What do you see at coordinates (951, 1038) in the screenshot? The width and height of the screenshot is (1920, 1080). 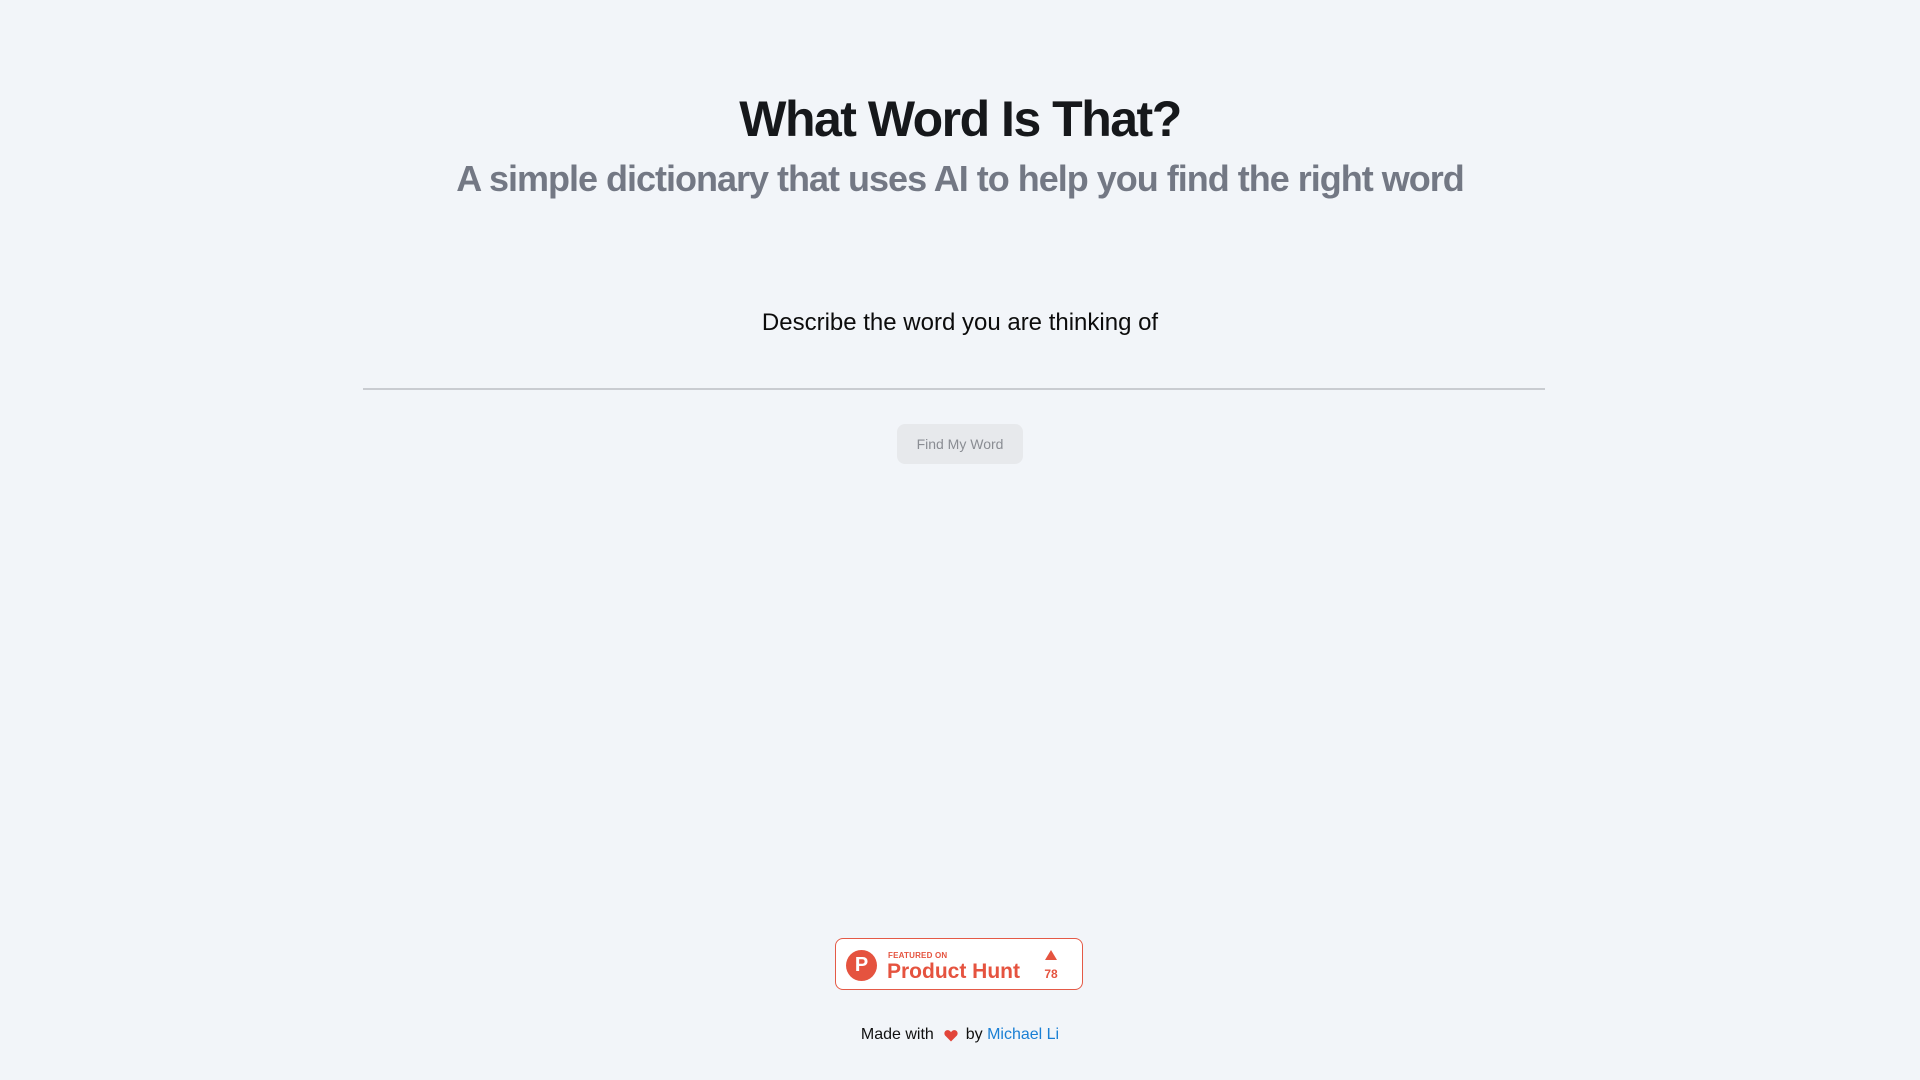 I see `heart-icon` at bounding box center [951, 1038].